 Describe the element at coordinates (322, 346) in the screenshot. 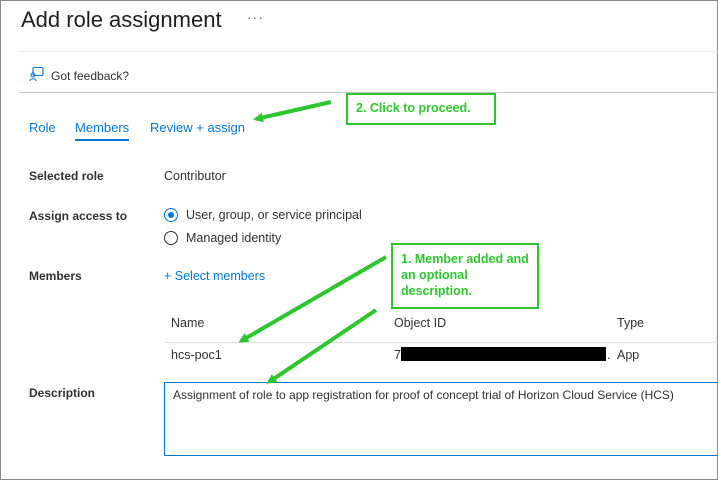

I see `arrow-to-description` at that location.